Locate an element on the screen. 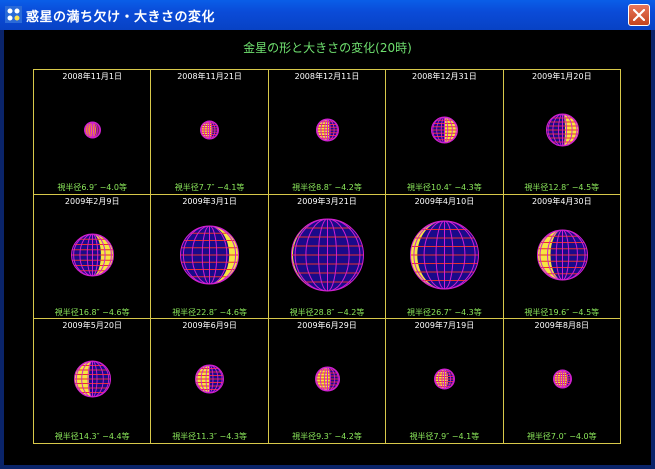 Image resolution: width=655 pixels, height=469 pixels. phase-cell: 2009年8月8日 視半径7.0″ −4.0等 is located at coordinates (562, 381).